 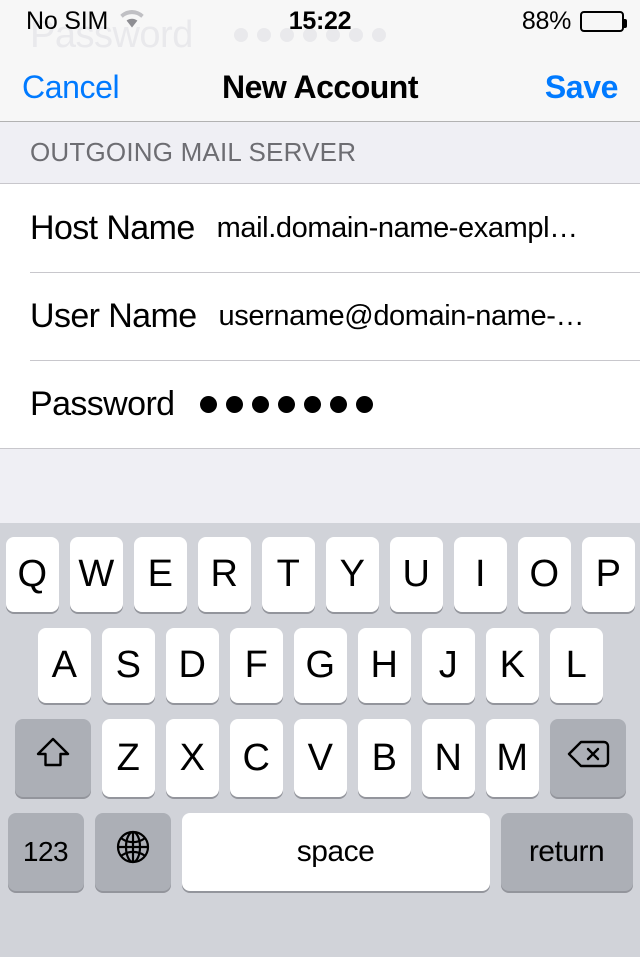 What do you see at coordinates (160, 574) in the screenshot?
I see `key-e: E` at bounding box center [160, 574].